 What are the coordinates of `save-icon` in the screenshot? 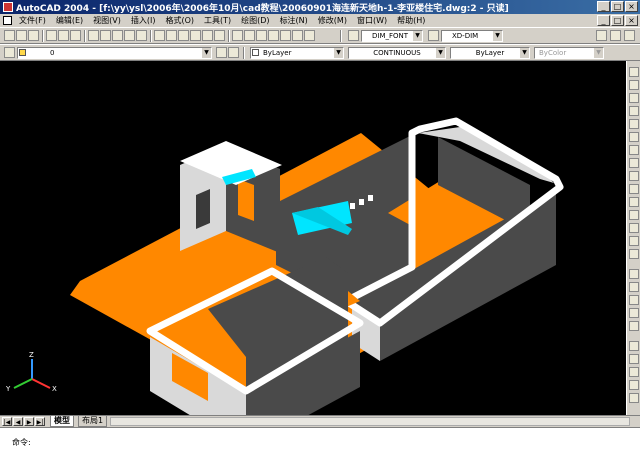 It's located at (33, 35).